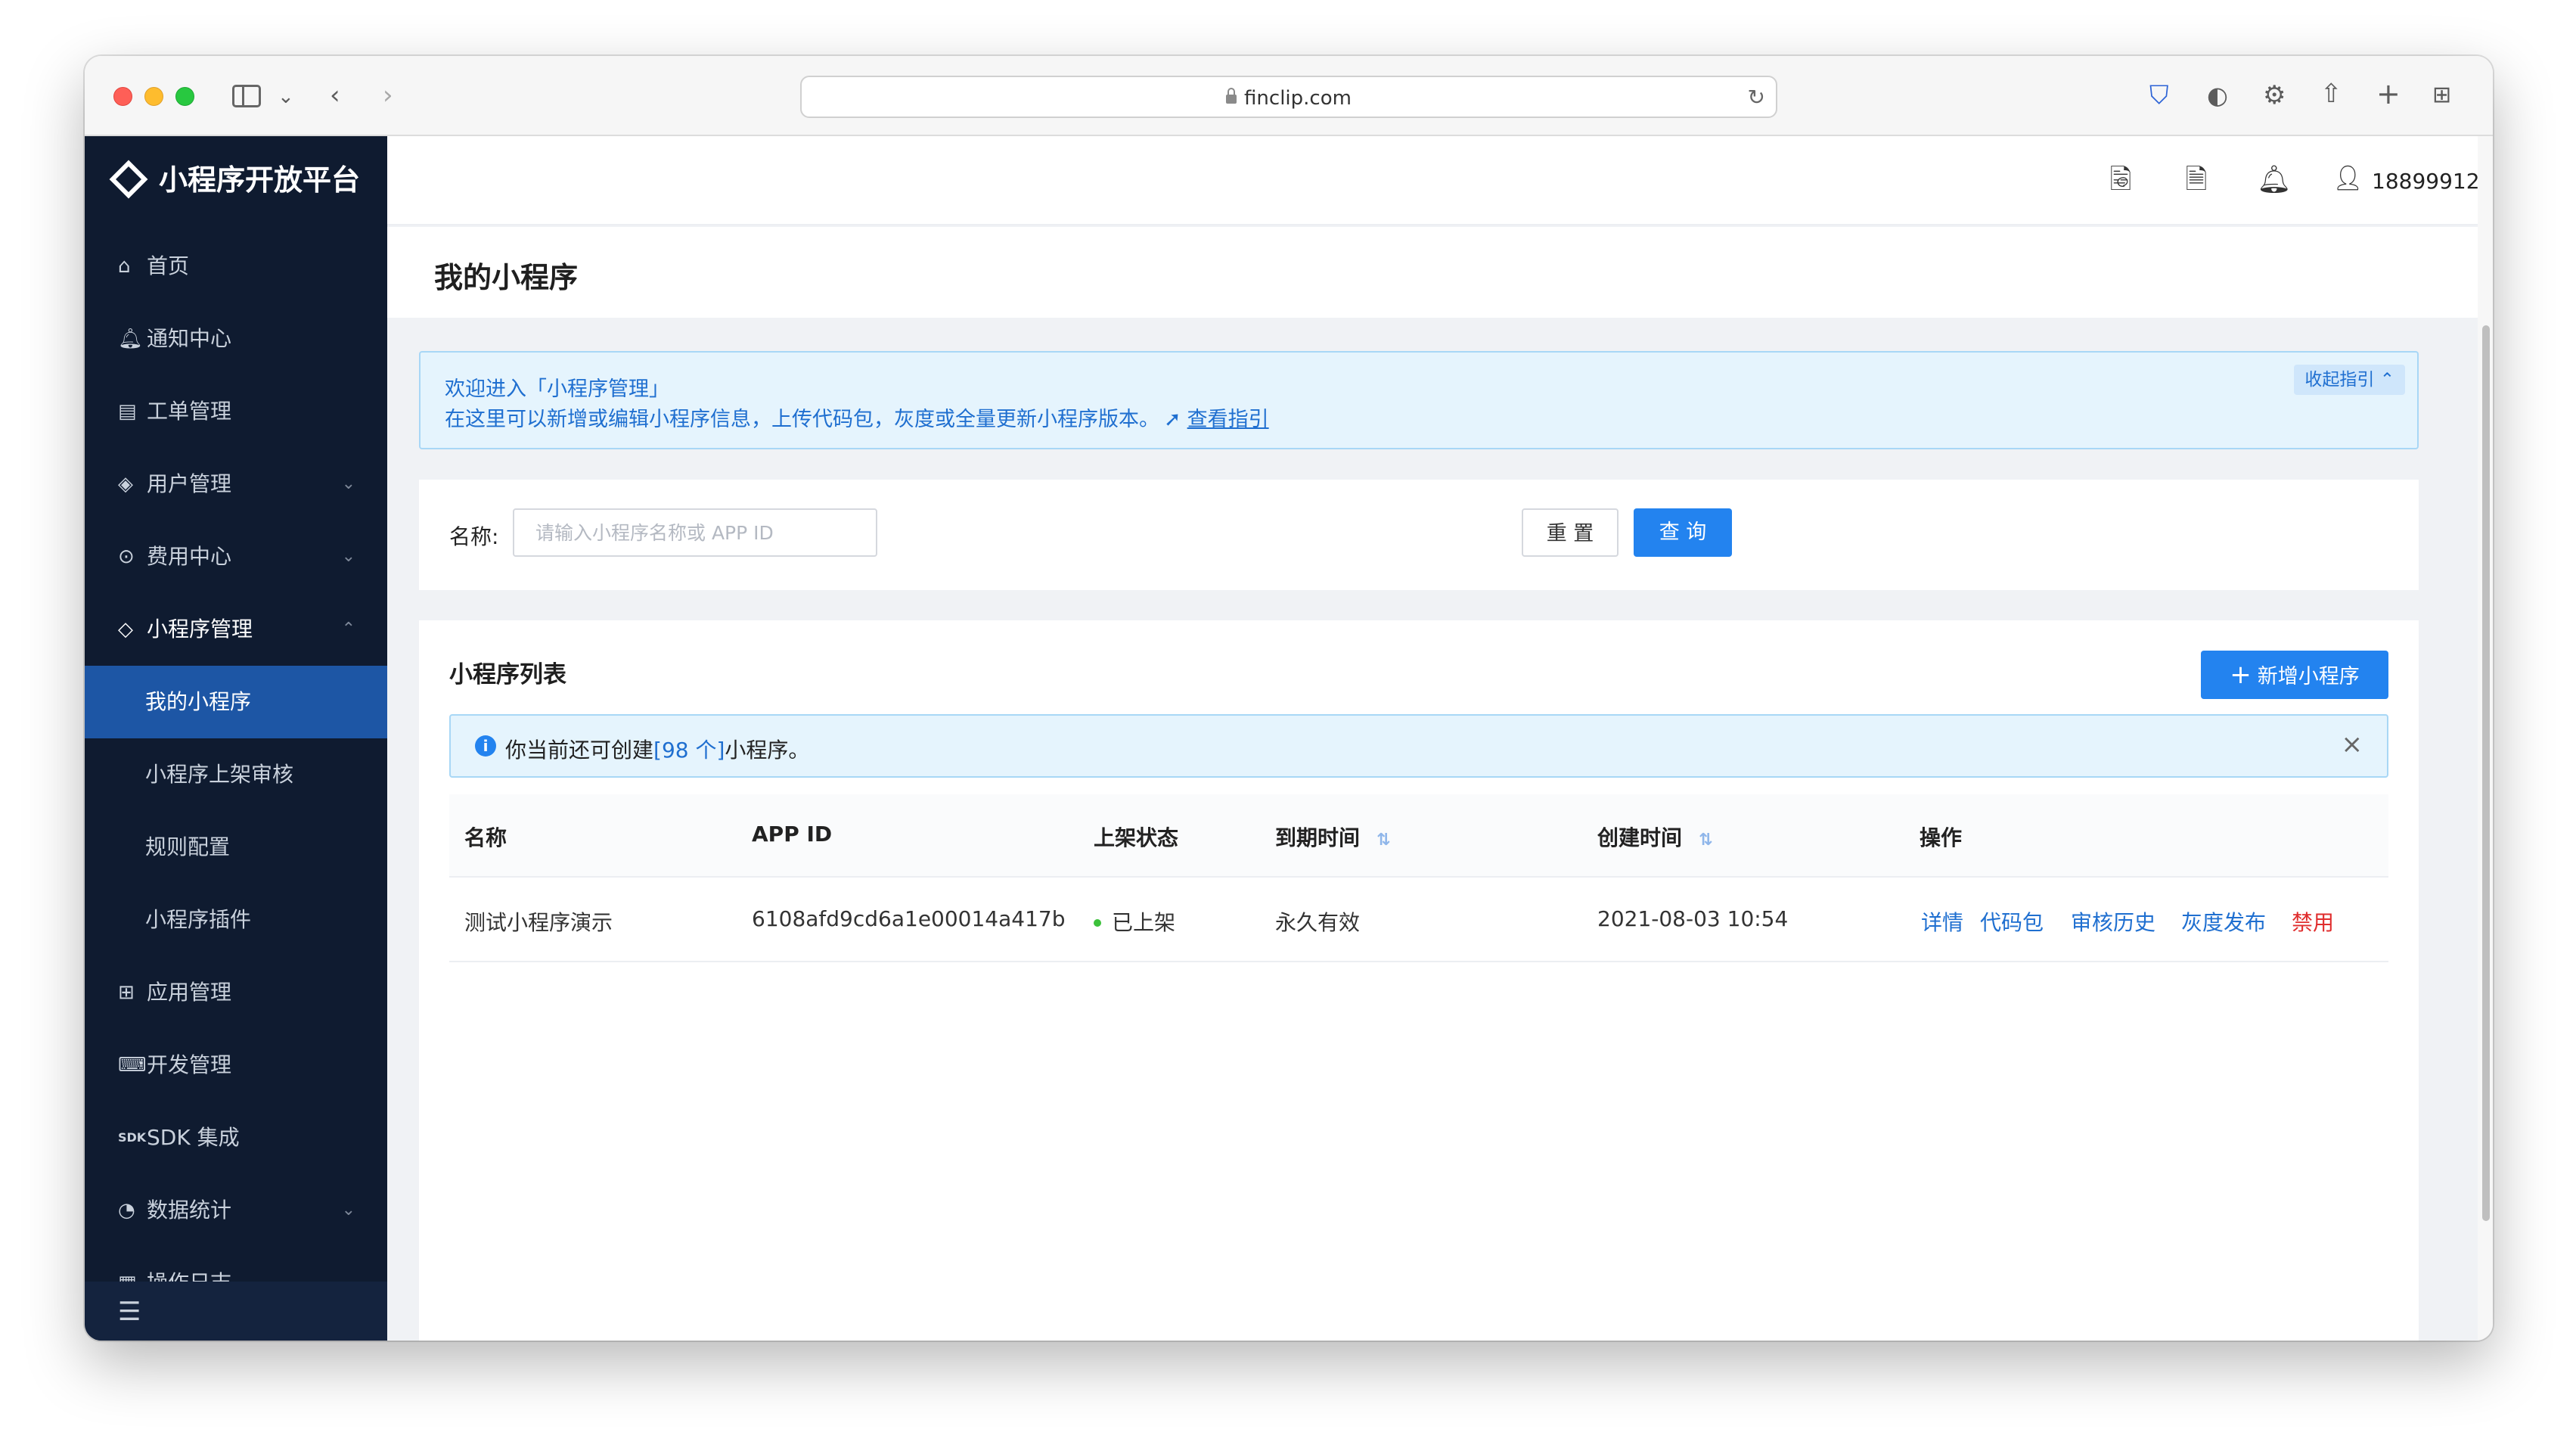 The image size is (2576, 1451). What do you see at coordinates (857, 417) in the screenshot?
I see `guide-line-2: 在这里可以新增或编辑小程序信息，上传代码包，灰度或全量更新小程序版本。 ➚ 查看指引` at bounding box center [857, 417].